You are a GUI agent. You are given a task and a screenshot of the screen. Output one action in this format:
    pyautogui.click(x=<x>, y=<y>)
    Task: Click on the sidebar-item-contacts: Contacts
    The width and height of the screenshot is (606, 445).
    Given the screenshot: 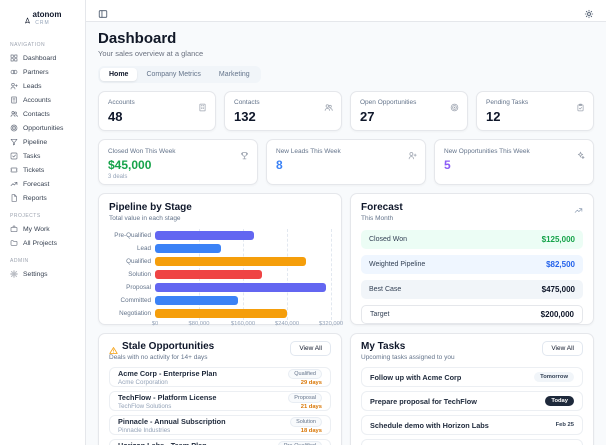 What is the action you would take?
    pyautogui.click(x=42, y=114)
    